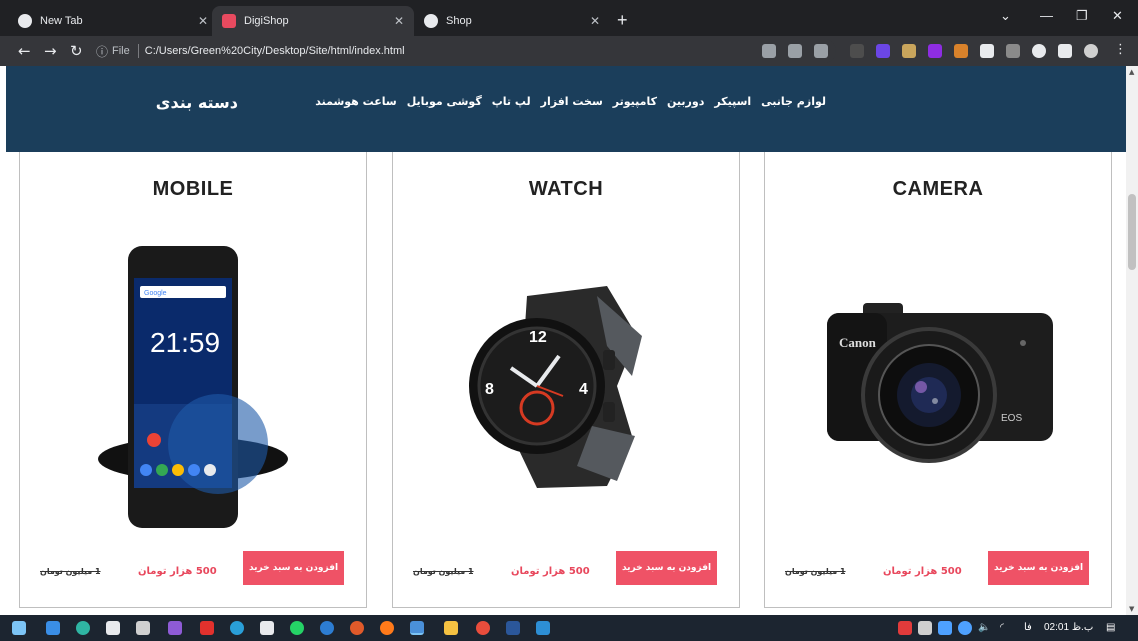 The width and height of the screenshot is (1138, 641). Describe the element at coordinates (76, 51) in the screenshot. I see `reload-icon: ↻` at that location.